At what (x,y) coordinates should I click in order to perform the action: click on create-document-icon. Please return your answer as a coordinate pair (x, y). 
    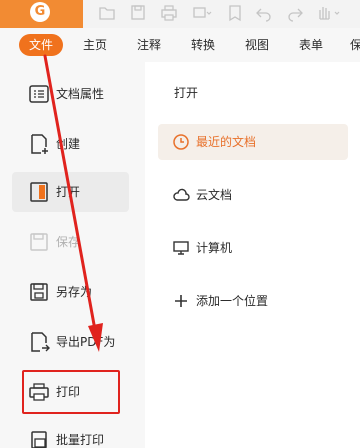
    Looking at the image, I should click on (39, 144).